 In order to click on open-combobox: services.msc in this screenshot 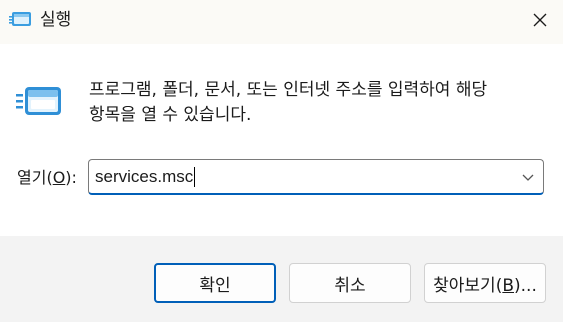, I will do `click(316, 177)`.